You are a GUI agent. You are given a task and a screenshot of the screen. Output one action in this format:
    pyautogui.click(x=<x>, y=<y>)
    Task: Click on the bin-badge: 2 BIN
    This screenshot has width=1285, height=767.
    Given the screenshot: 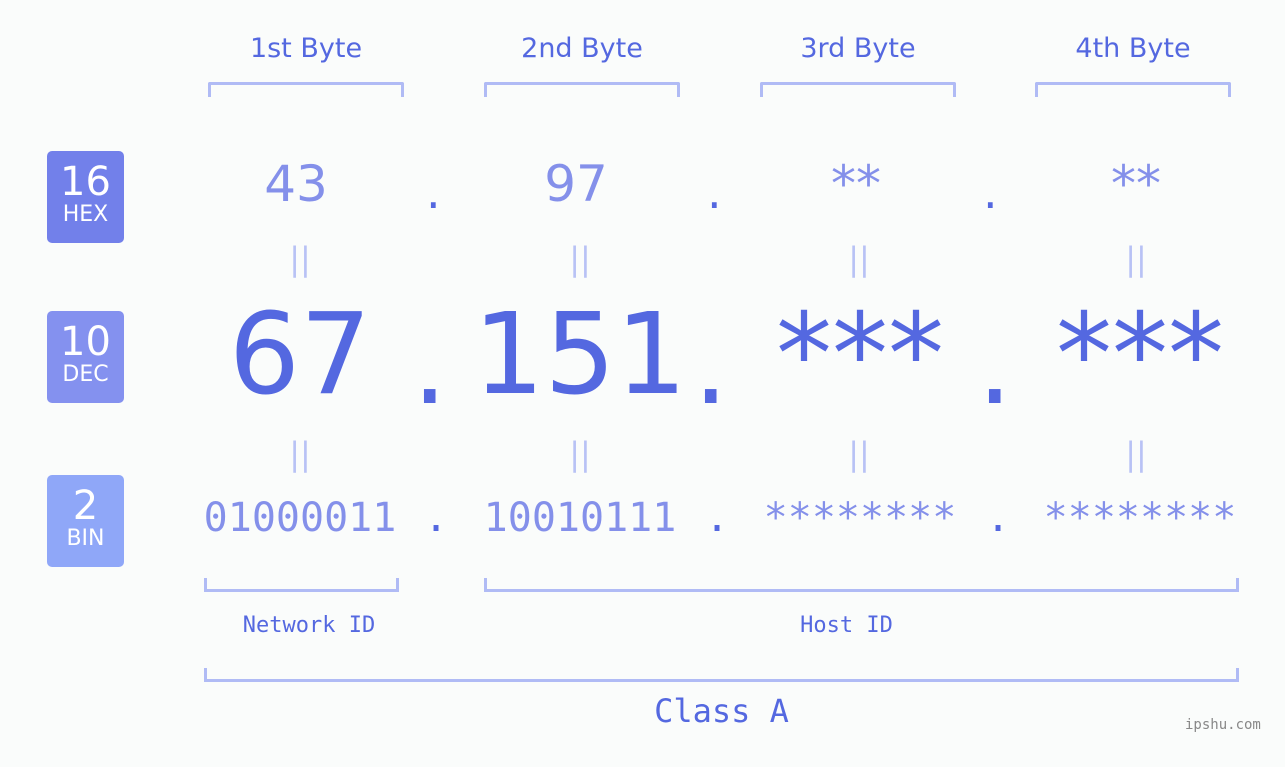 What is the action you would take?
    pyautogui.click(x=85, y=521)
    